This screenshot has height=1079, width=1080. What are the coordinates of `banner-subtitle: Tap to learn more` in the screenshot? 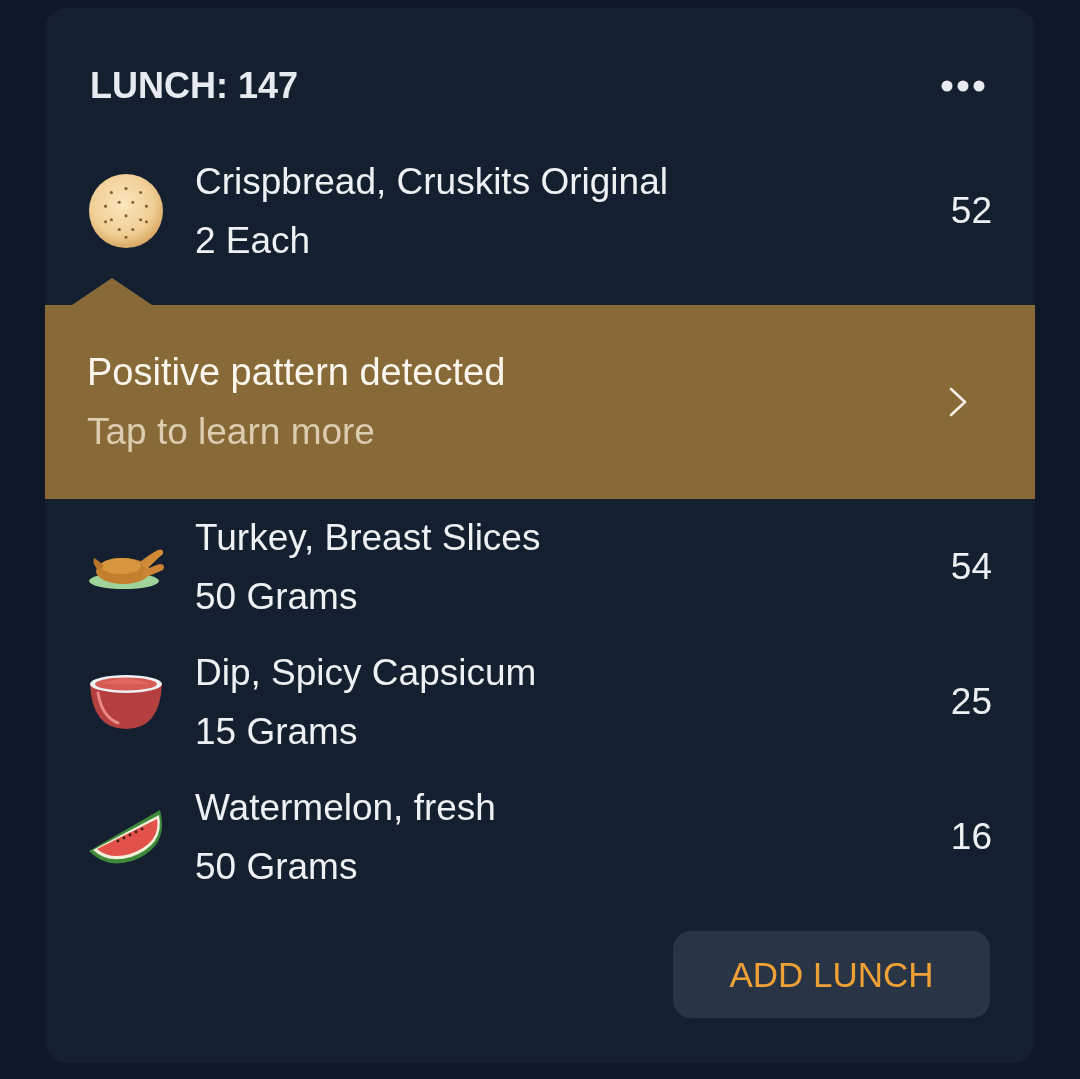 It's located at (231, 432).